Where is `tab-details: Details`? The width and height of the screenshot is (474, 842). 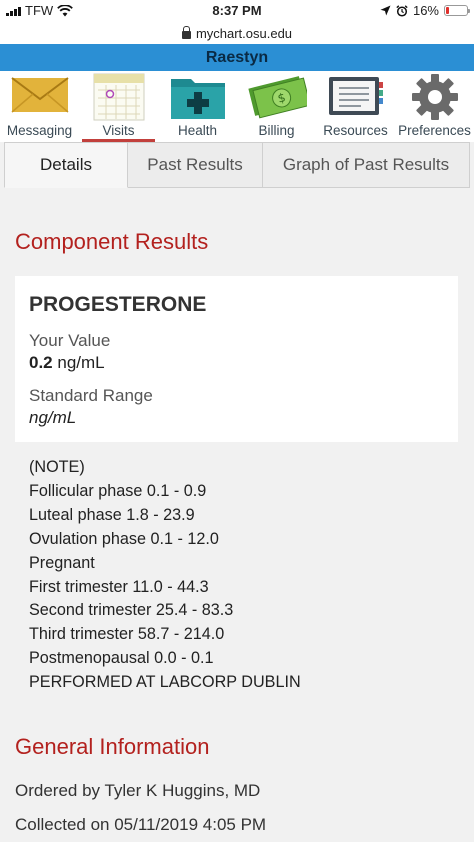 tab-details: Details is located at coordinates (66, 165).